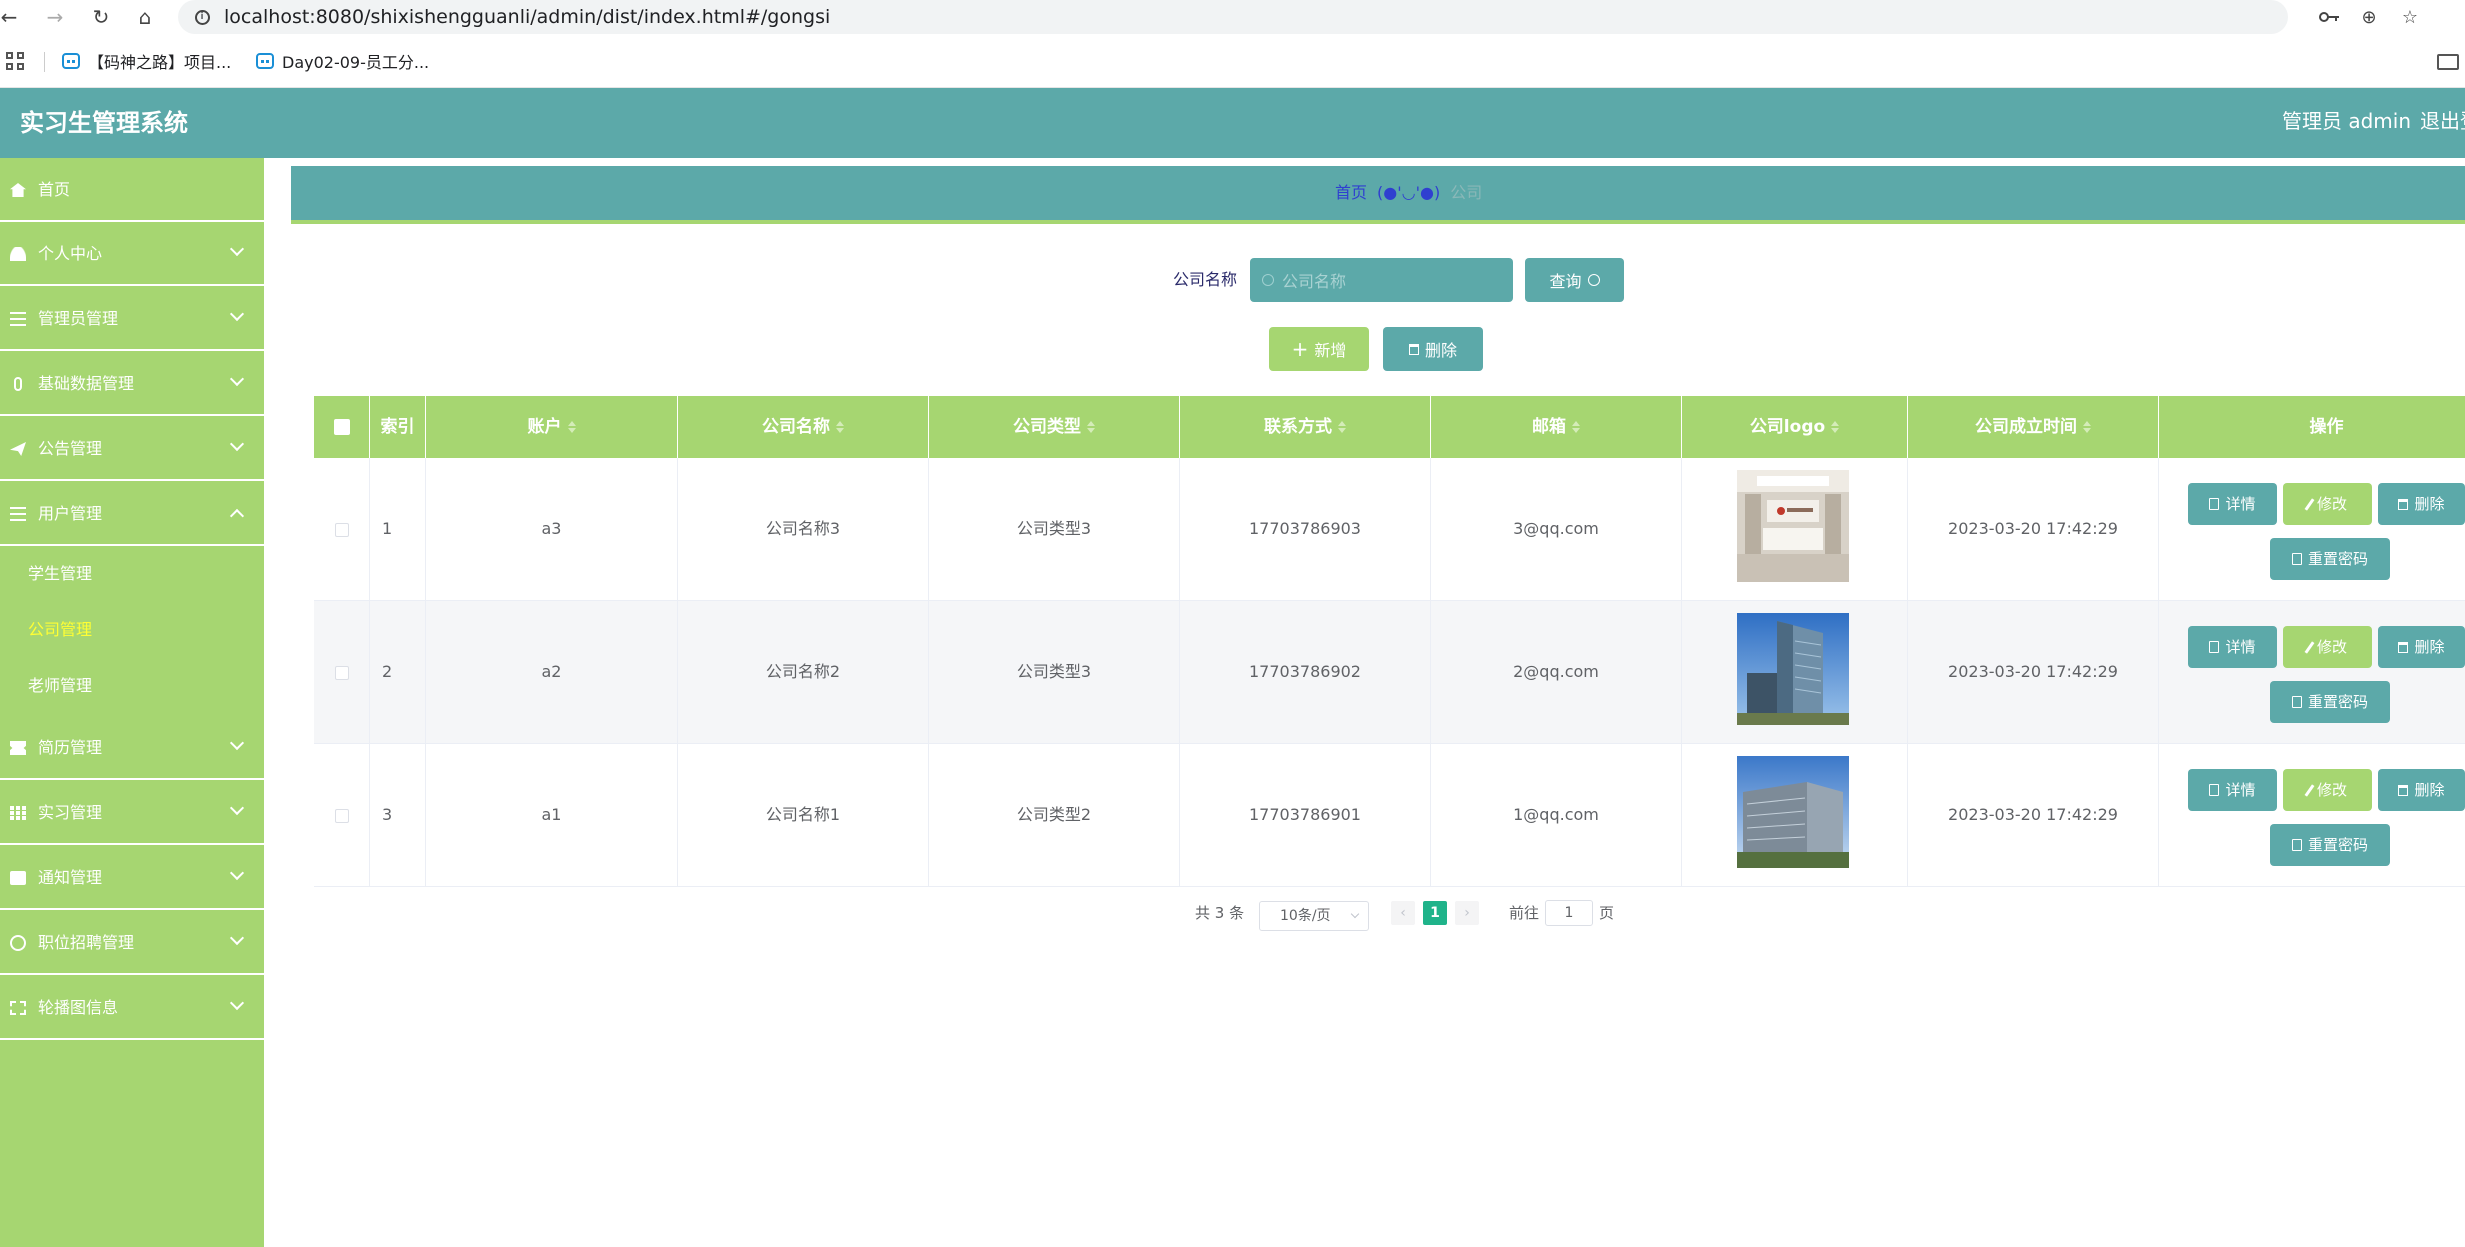 The image size is (2465, 1247). Describe the element at coordinates (398, 672) in the screenshot. I see `cell-index: 2` at that location.